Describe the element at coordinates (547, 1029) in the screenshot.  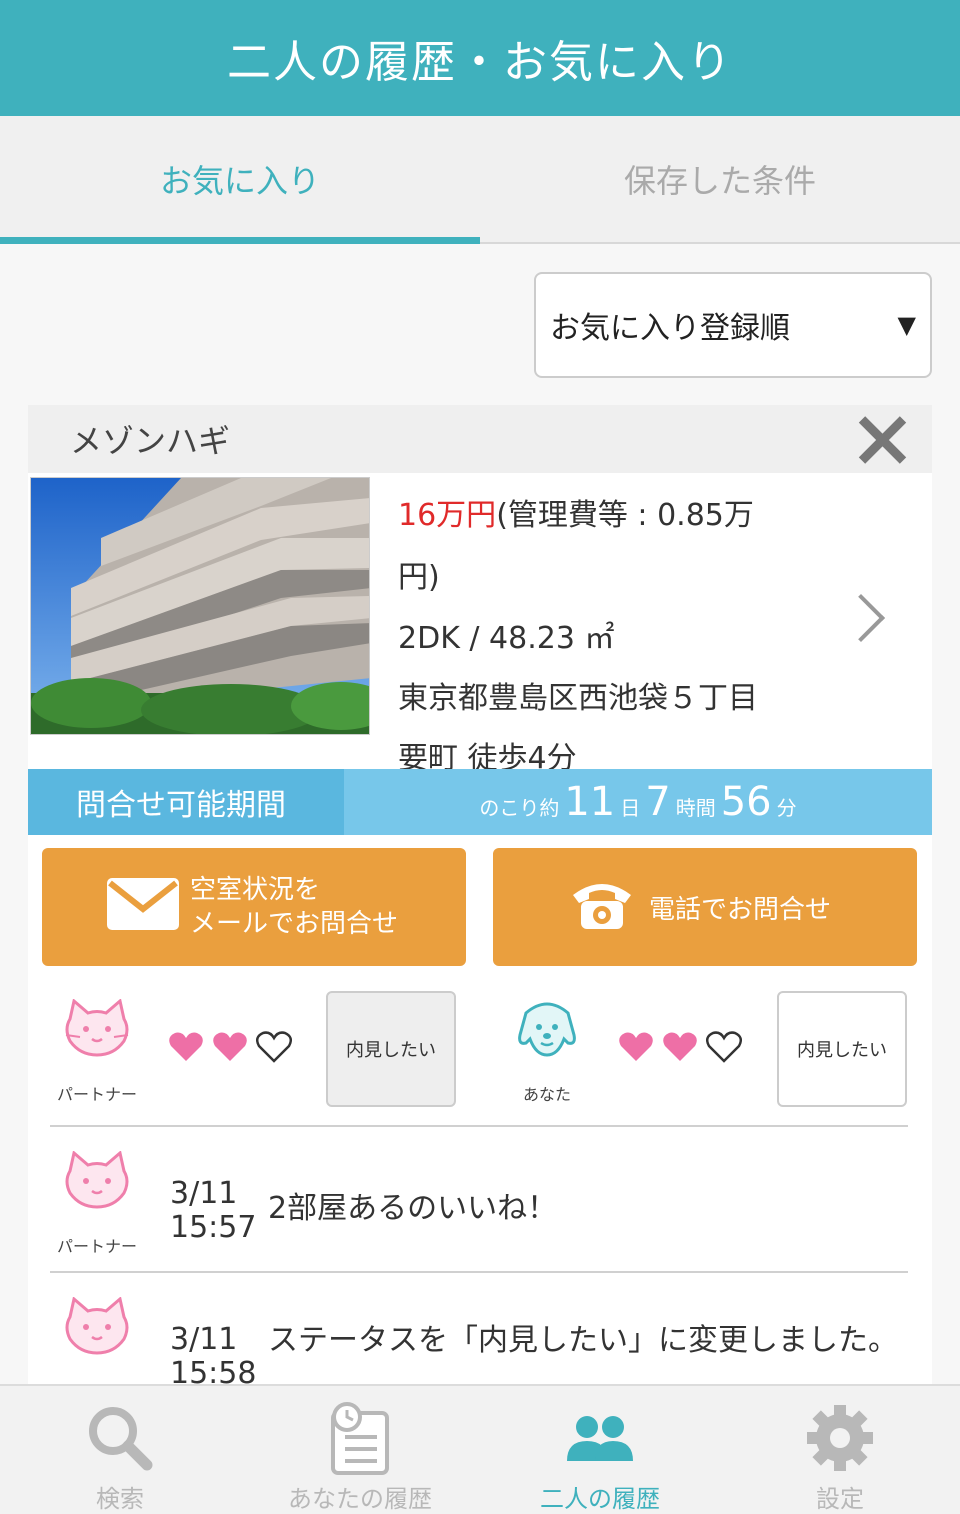
I see `dog-icon` at that location.